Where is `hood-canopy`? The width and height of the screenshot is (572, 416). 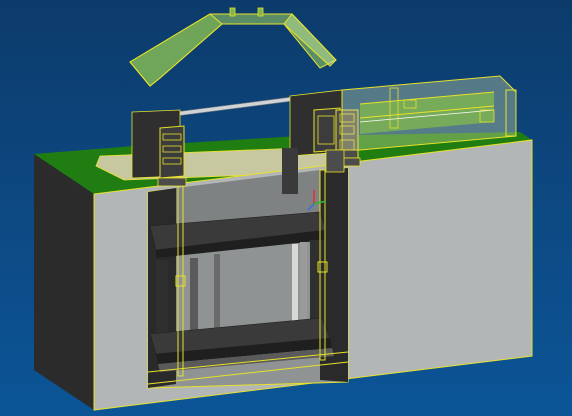
hood-canopy is located at coordinates (233, 47).